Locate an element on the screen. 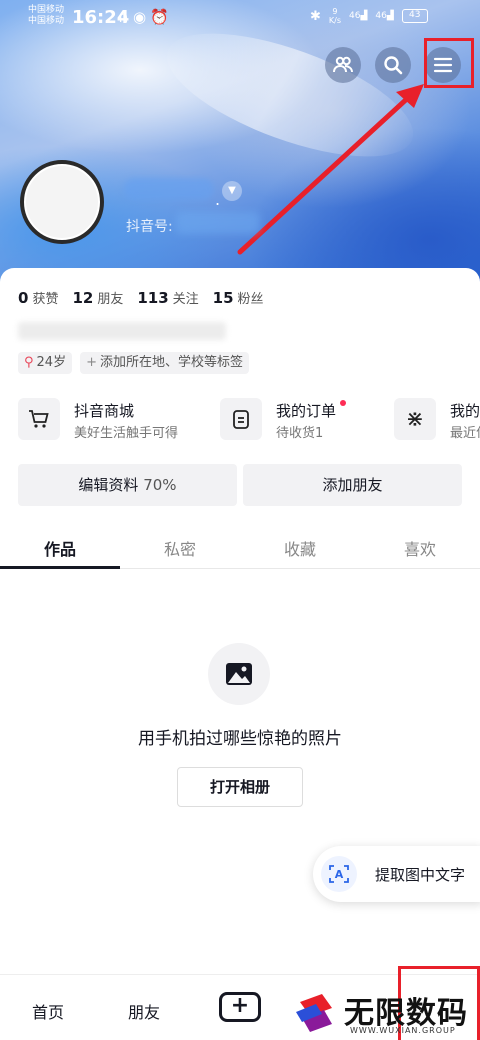 The width and height of the screenshot is (480, 1040). status-bar: 中国移动 中国移动 16:24 ∩◉⏰ ✱ 9 K/s 46▟ 46▟ 43 is located at coordinates (240, 18).